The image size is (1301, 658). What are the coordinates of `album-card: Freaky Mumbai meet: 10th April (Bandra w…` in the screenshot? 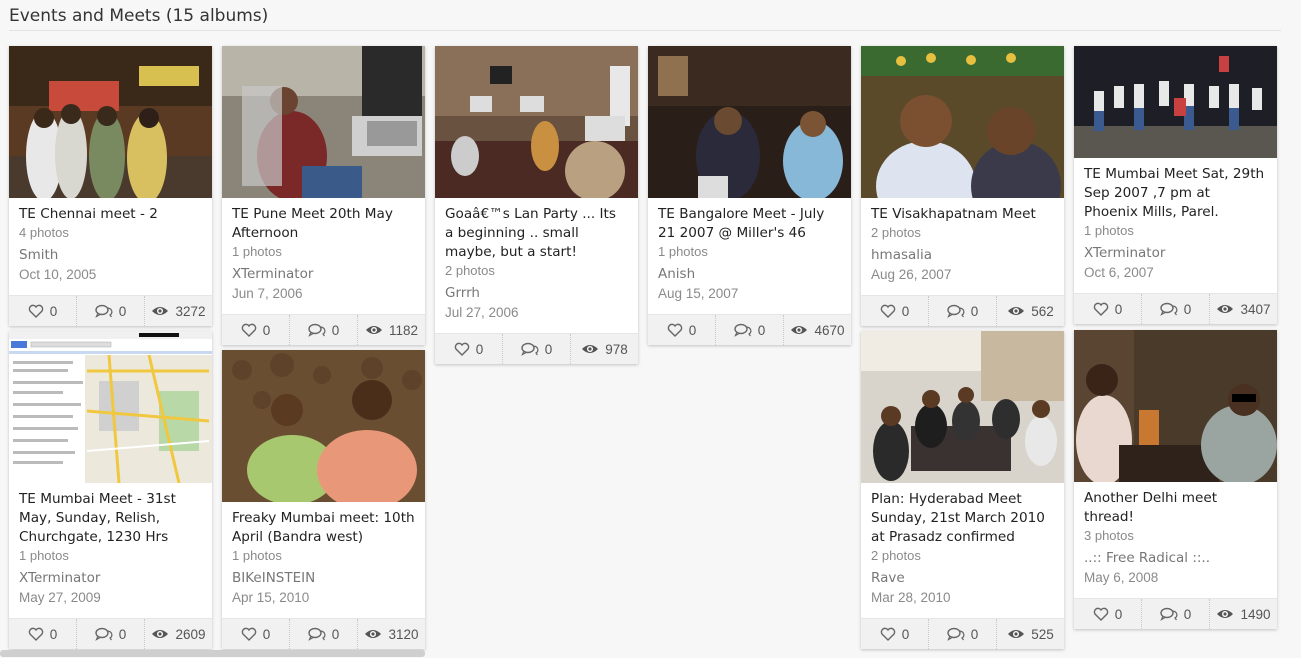 It's located at (323, 499).